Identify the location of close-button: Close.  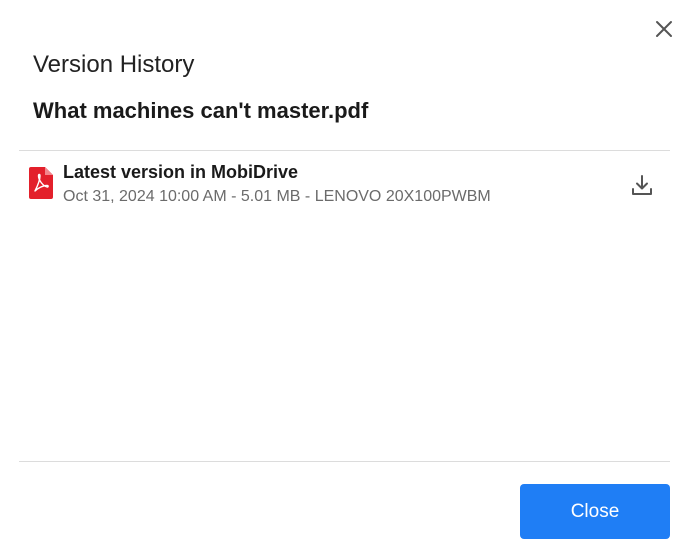
(595, 511).